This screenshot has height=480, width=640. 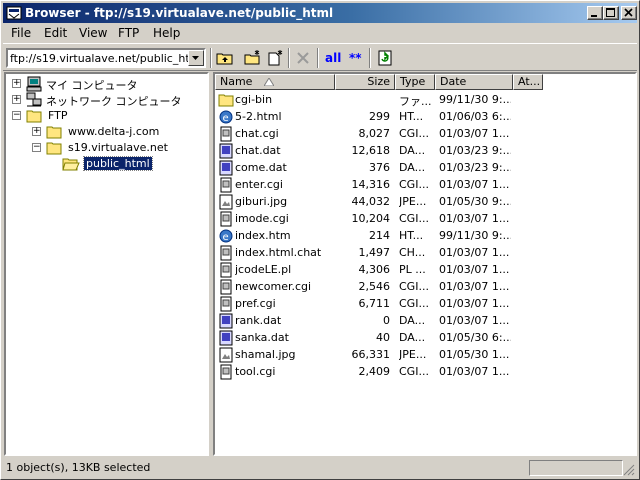 What do you see at coordinates (128, 33) in the screenshot?
I see `menu-ftp: FTP` at bounding box center [128, 33].